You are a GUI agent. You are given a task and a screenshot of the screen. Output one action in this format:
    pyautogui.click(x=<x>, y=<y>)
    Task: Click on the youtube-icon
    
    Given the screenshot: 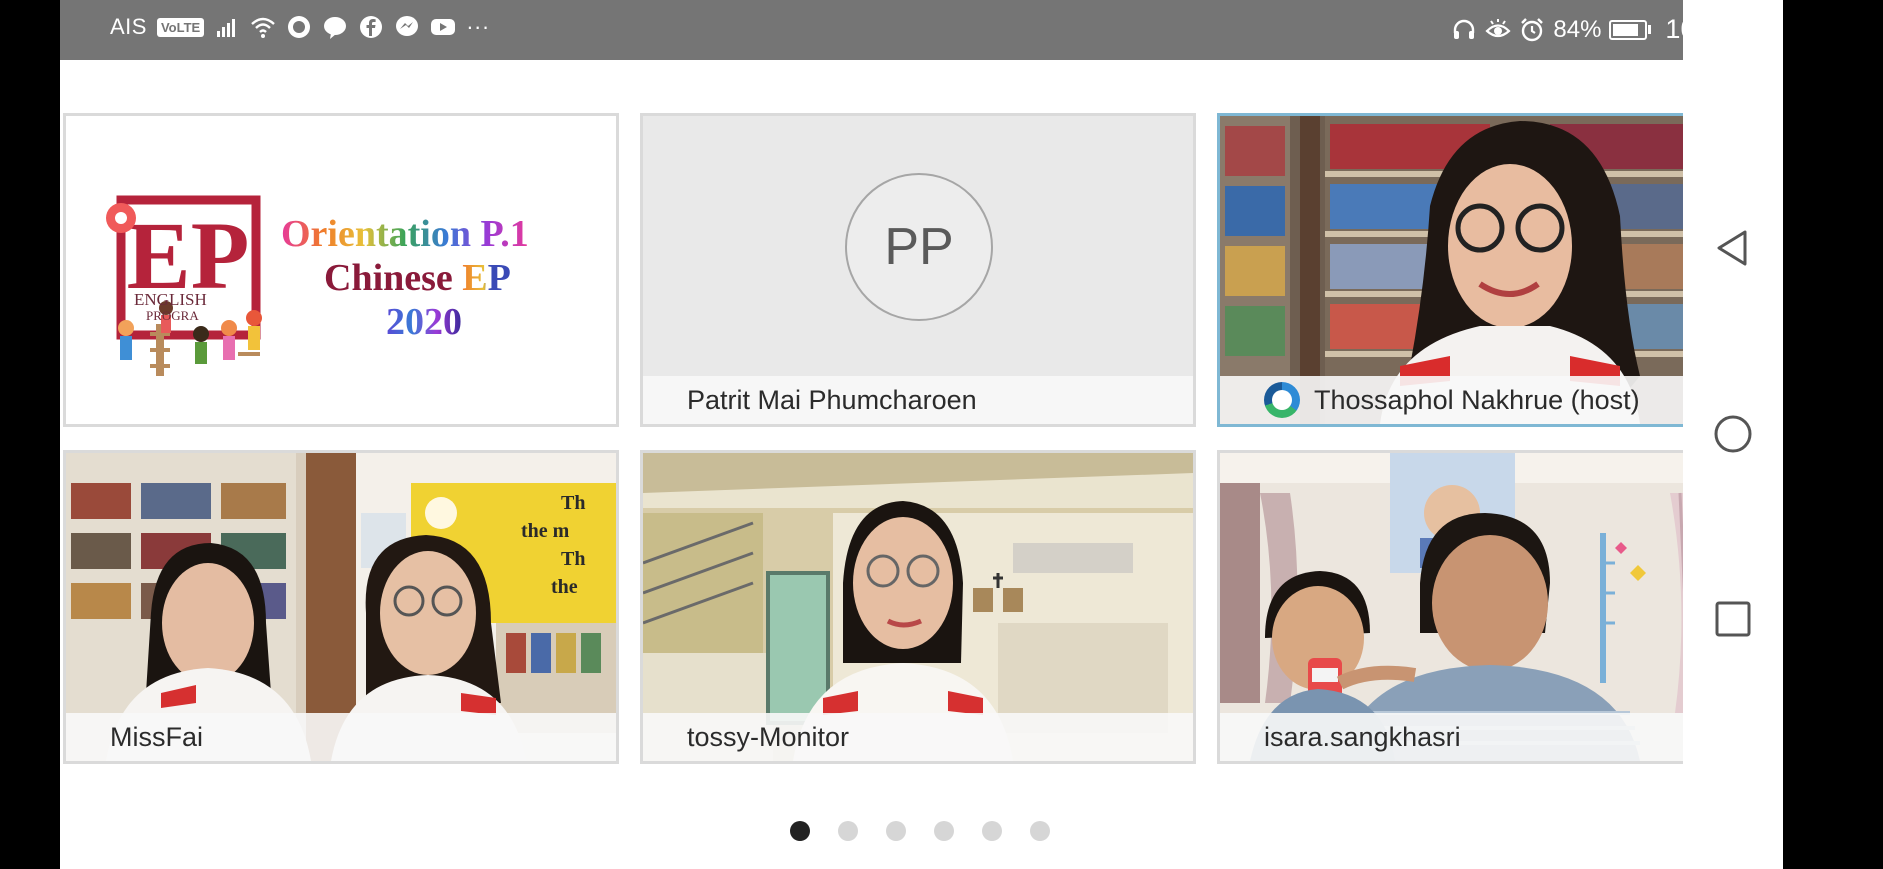 What is the action you would take?
    pyautogui.click(x=443, y=27)
    